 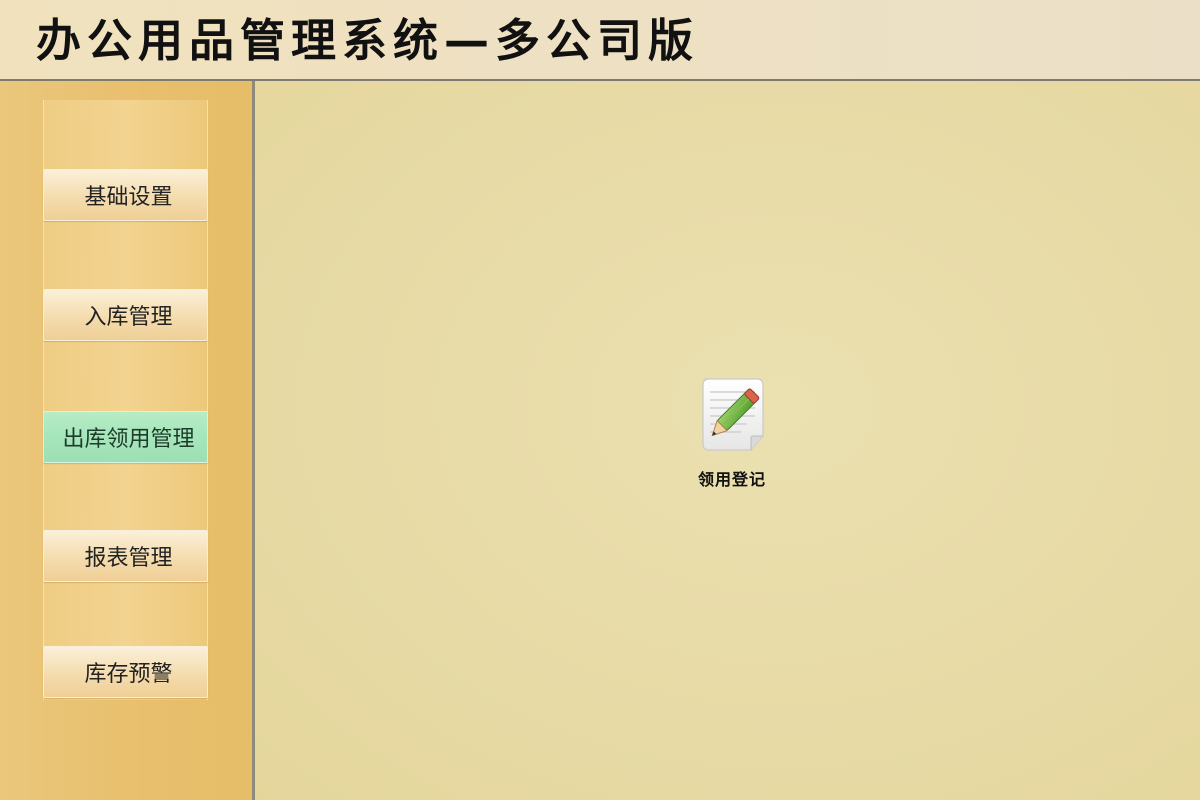 I want to click on sidebar-item-stock-out: 出库领用管理, so click(x=125, y=437).